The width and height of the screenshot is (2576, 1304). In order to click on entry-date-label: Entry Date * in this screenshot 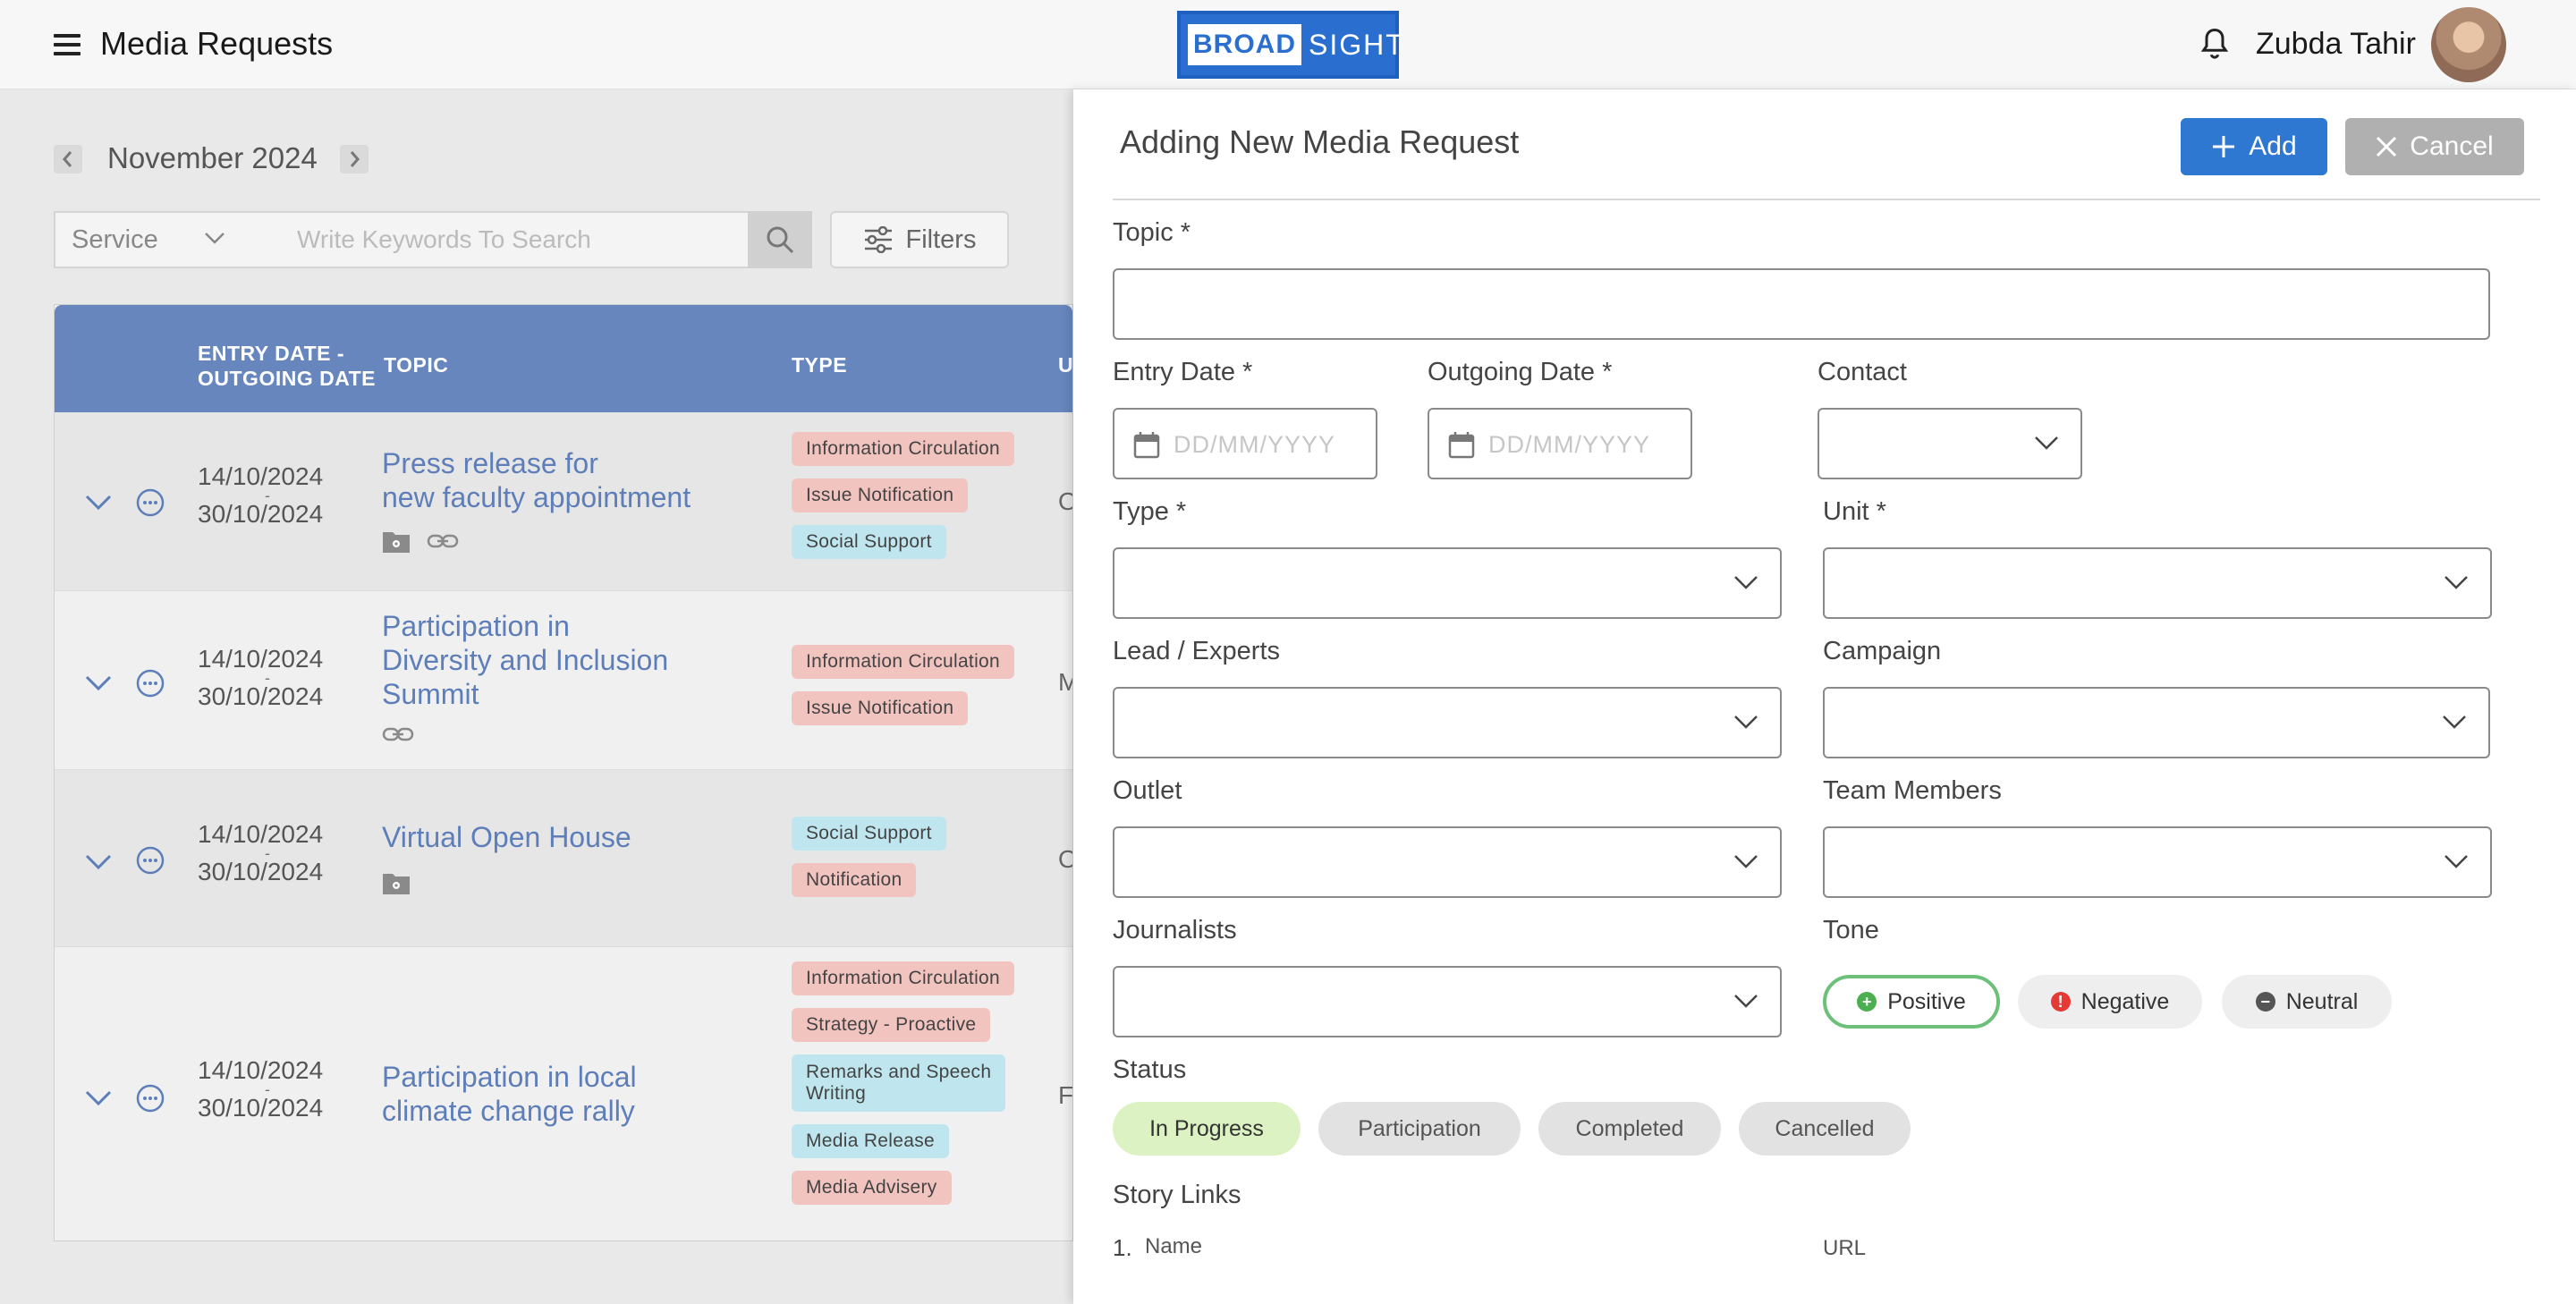, I will do `click(1183, 372)`.